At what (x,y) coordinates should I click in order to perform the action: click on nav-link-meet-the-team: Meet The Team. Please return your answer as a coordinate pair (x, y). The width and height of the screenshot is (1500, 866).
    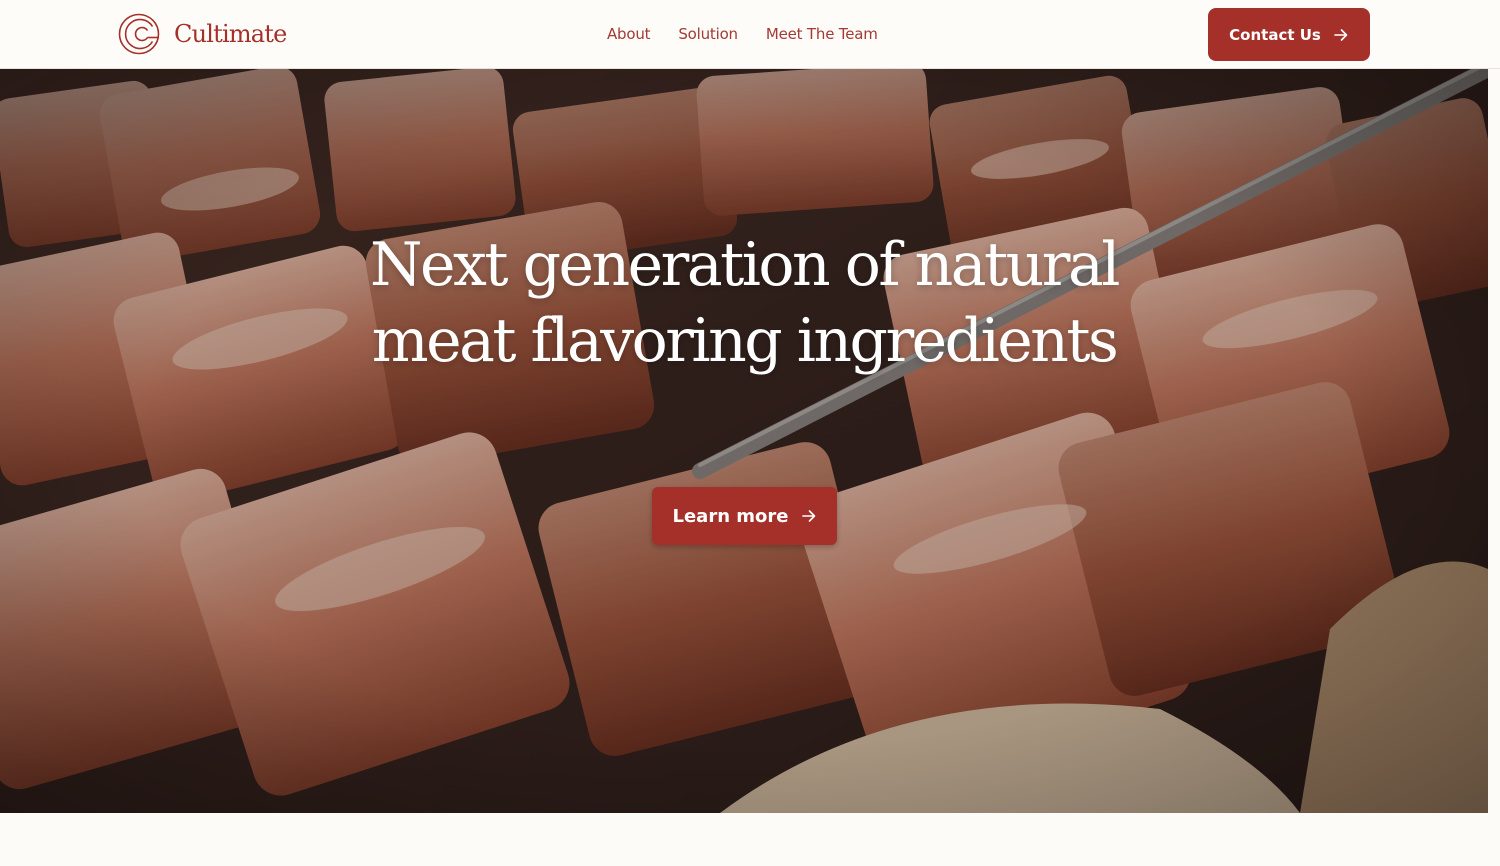
    Looking at the image, I should click on (822, 34).